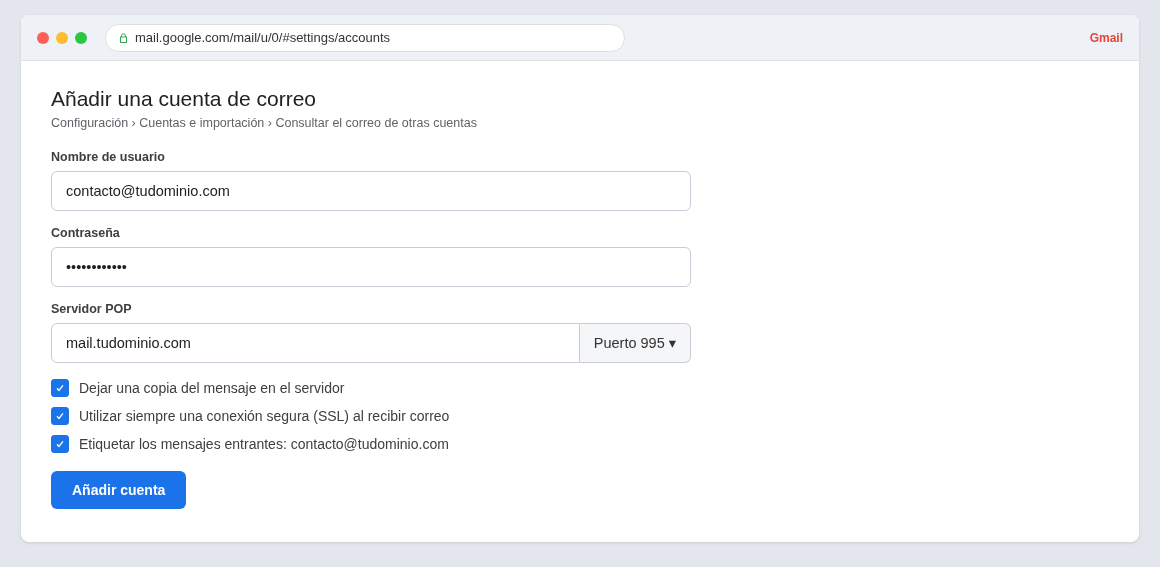  I want to click on field-label: Contraseña, so click(86, 233).